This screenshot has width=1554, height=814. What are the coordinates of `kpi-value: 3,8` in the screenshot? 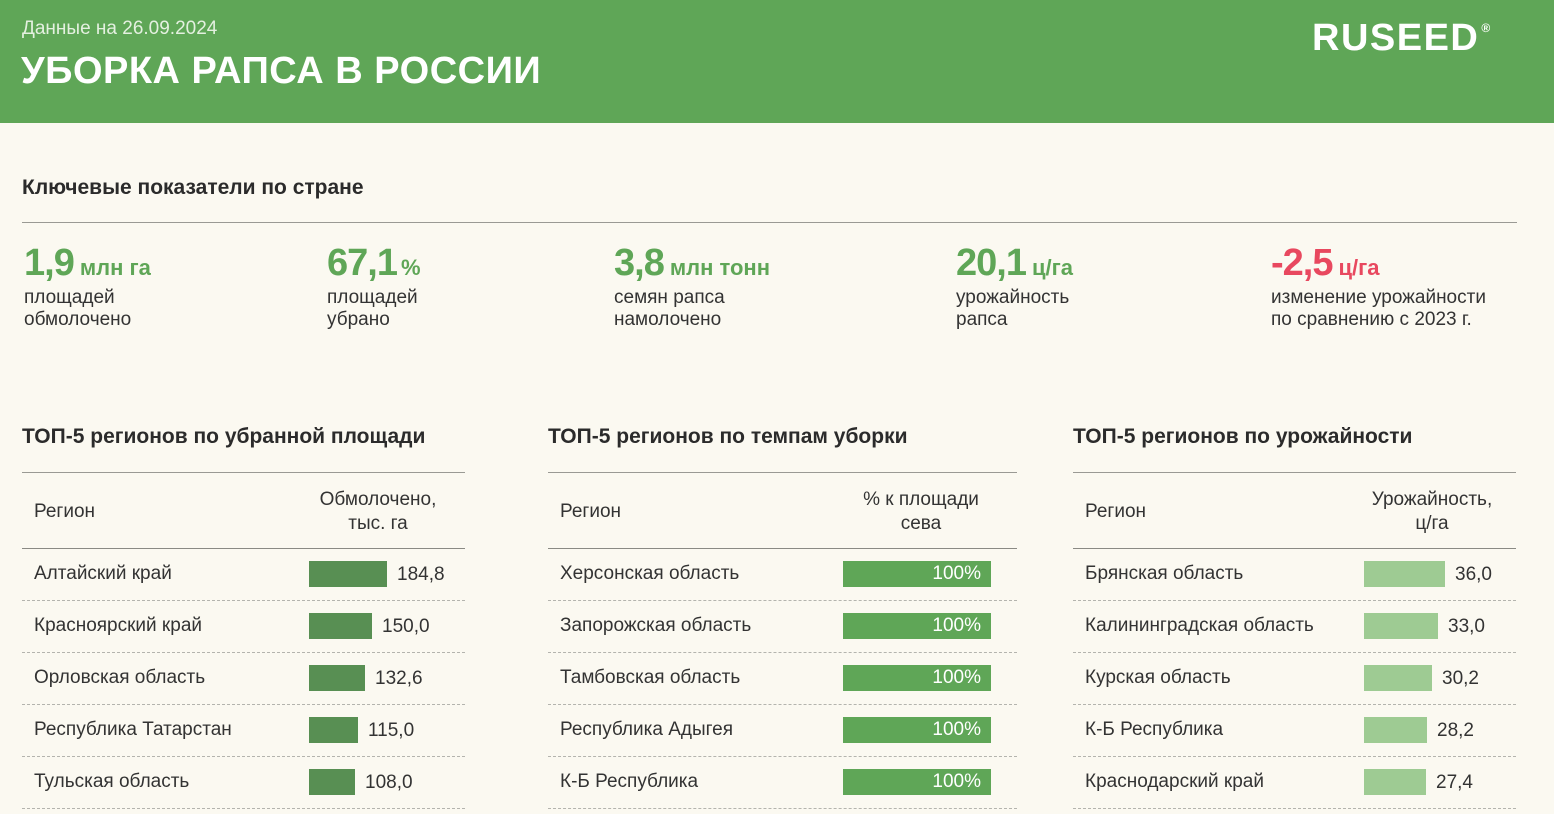 It's located at (639, 263).